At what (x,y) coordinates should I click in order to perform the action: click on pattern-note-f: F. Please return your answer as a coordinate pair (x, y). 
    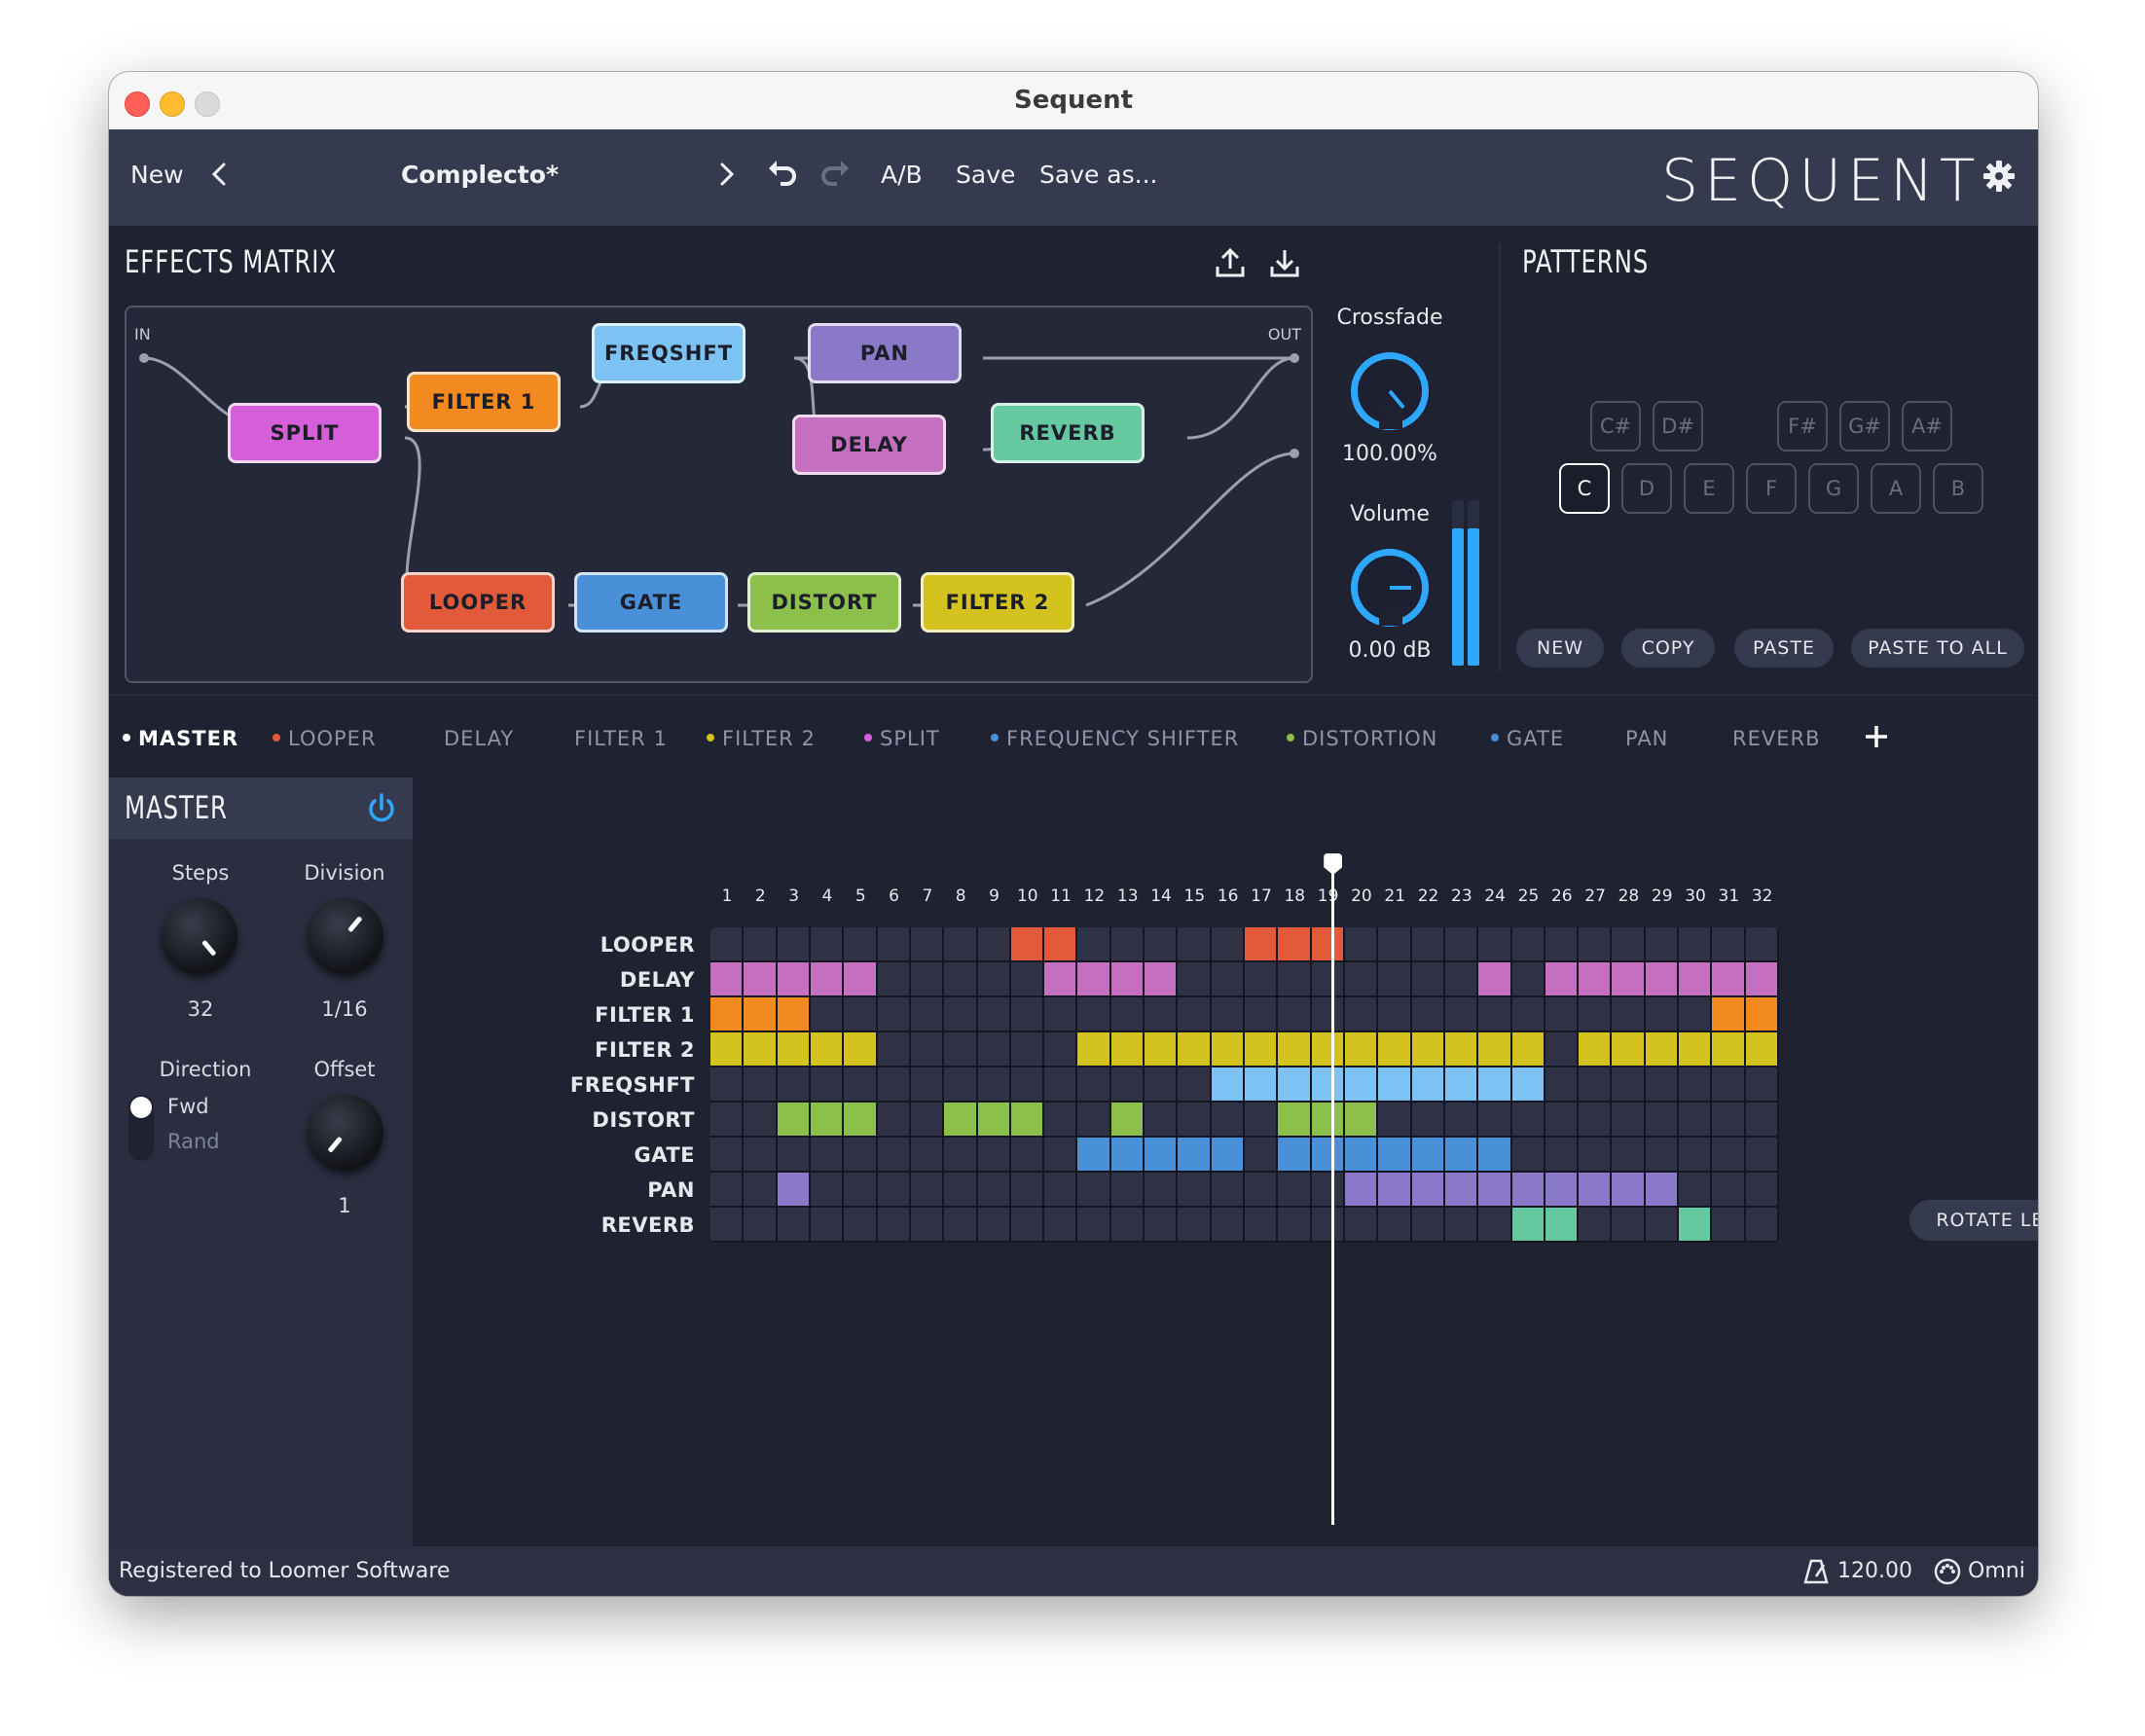
    Looking at the image, I should click on (1771, 489).